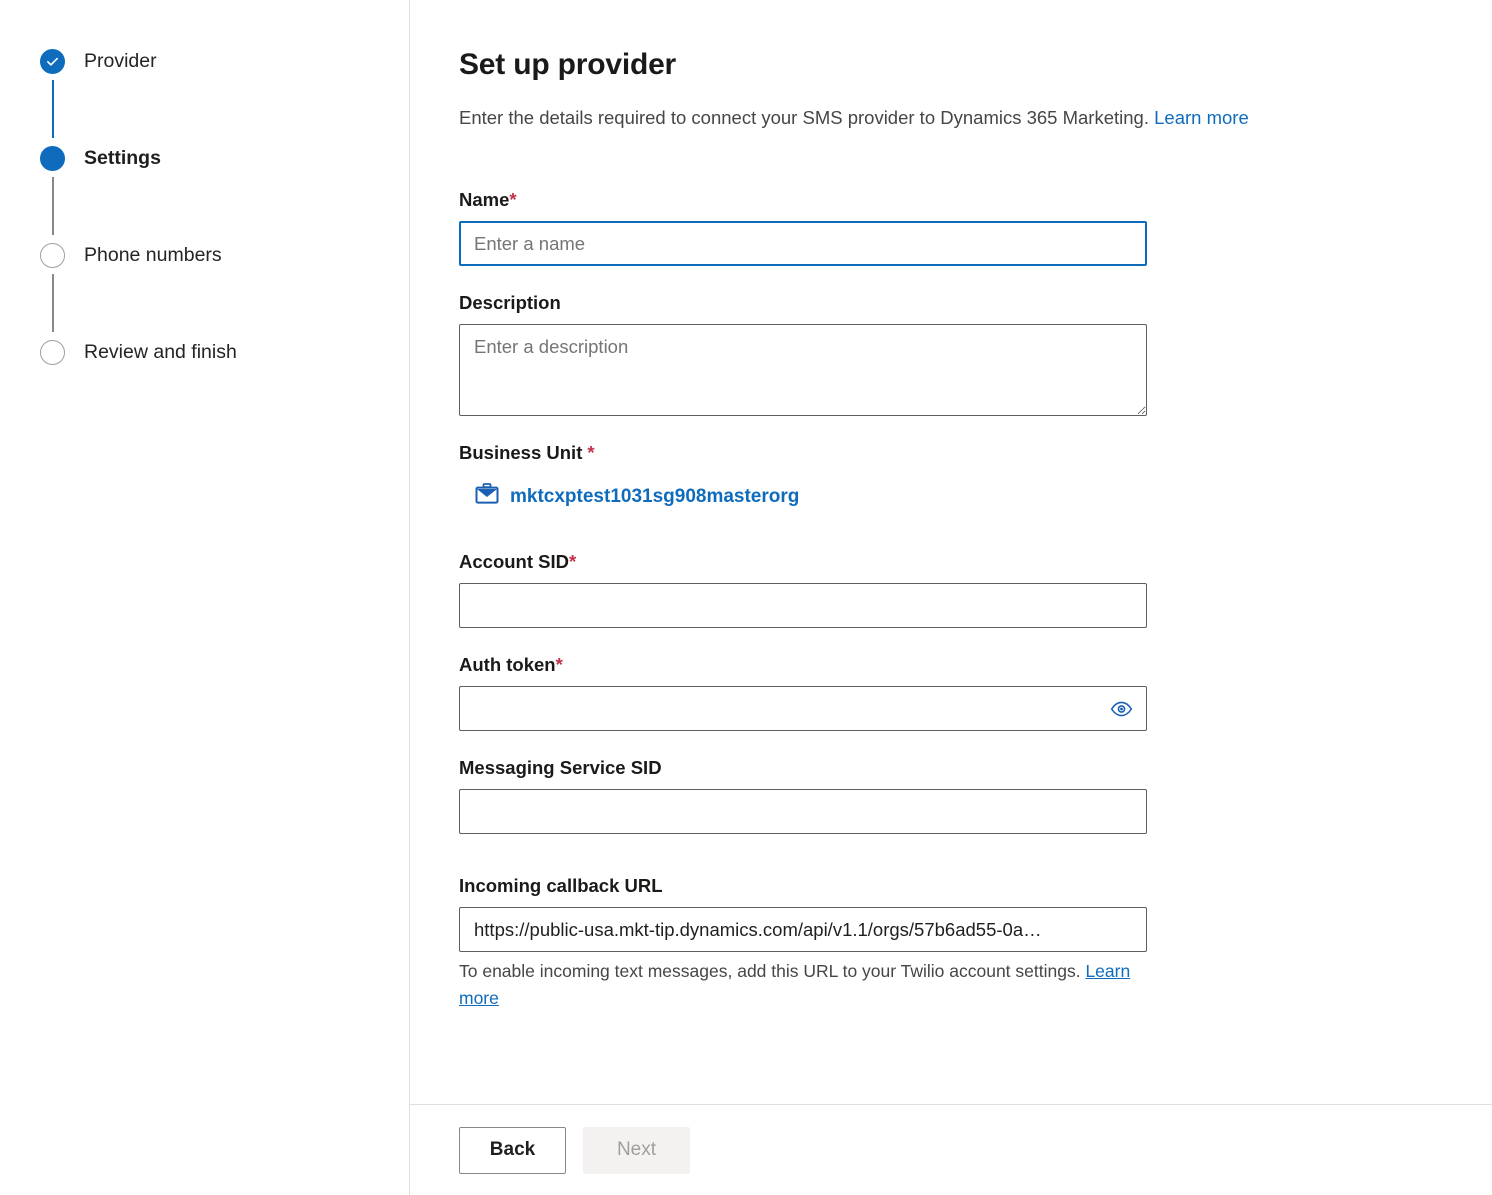 This screenshot has width=1492, height=1195. What do you see at coordinates (561, 885) in the screenshot?
I see `field-incoming-callback-url-label: Incoming callback URL` at bounding box center [561, 885].